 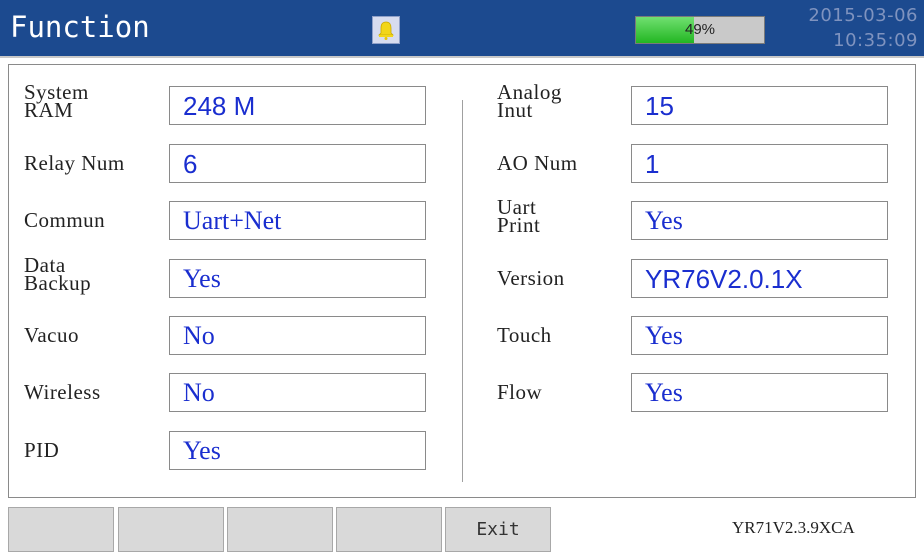 I want to click on left-label-line1-1: Relay Num, so click(x=74, y=163).